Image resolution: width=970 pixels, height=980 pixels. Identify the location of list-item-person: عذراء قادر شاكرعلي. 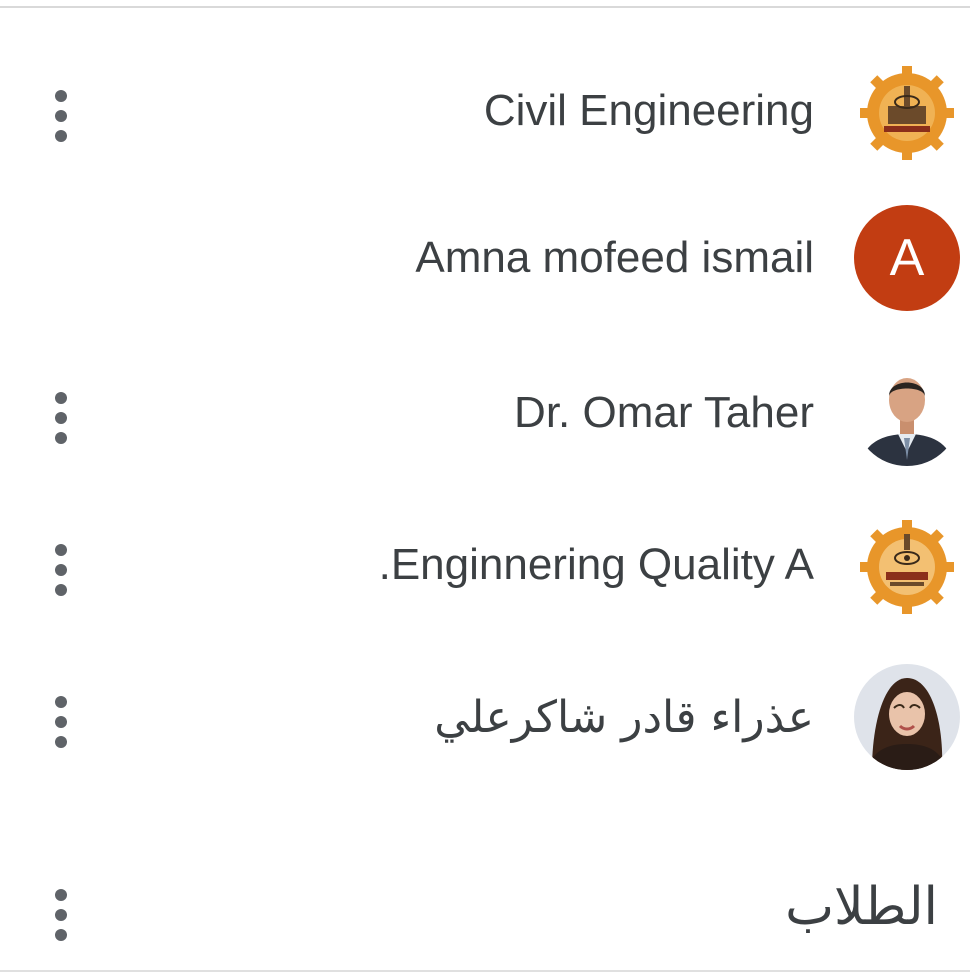
(485, 724).